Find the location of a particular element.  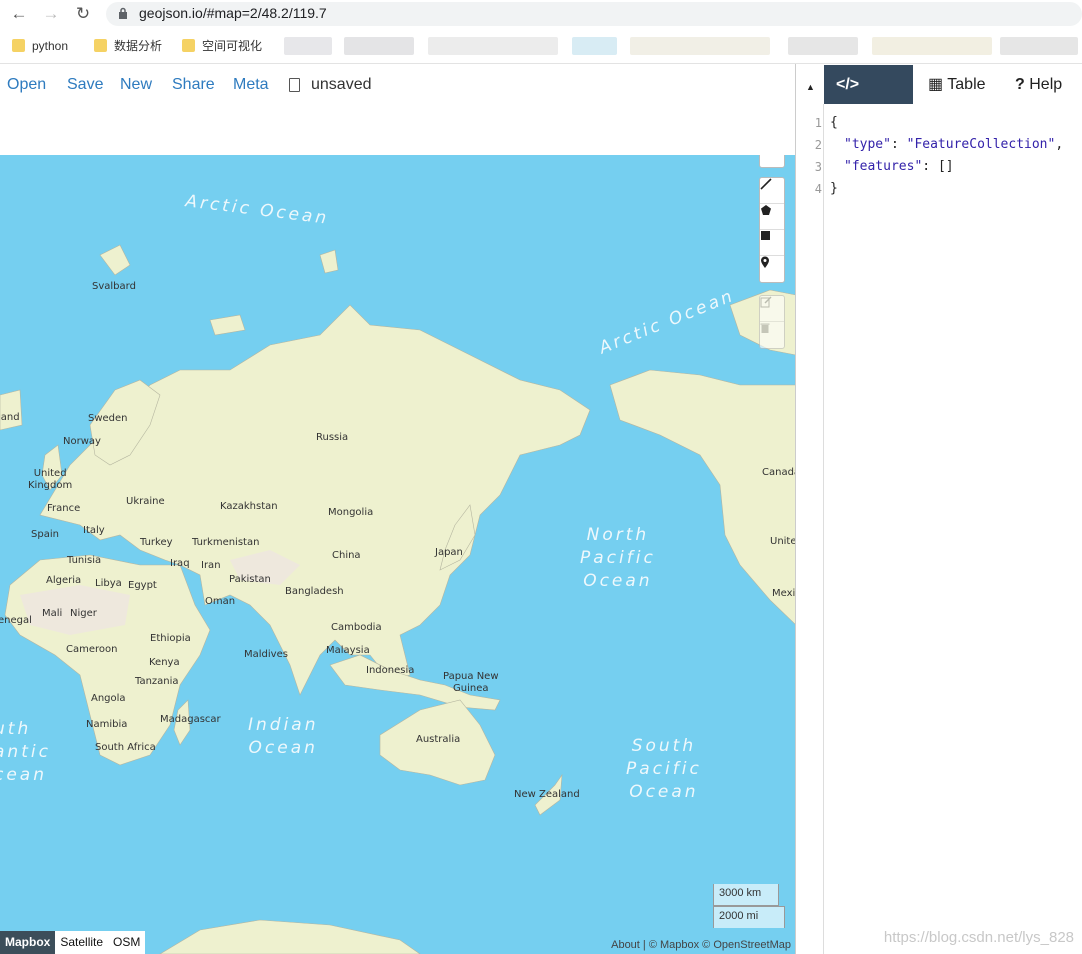

menu-open: Open is located at coordinates (26, 85).